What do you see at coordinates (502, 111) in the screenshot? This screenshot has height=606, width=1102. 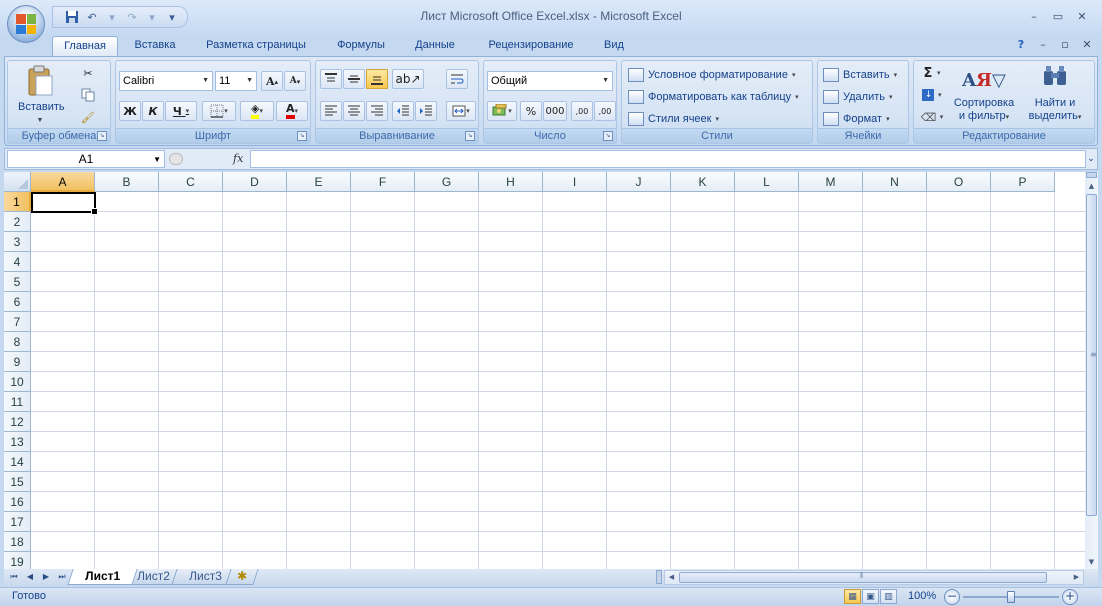 I see `currency-format-button: ▾` at bounding box center [502, 111].